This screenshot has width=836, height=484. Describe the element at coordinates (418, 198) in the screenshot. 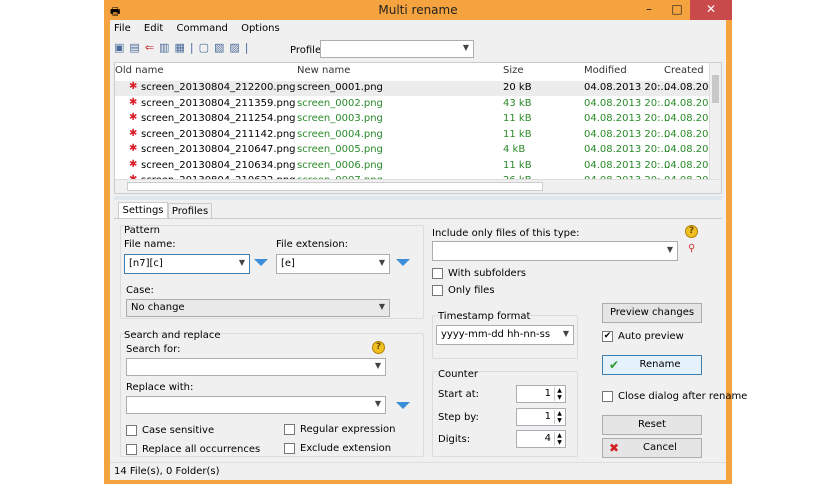

I see `splitter` at that location.